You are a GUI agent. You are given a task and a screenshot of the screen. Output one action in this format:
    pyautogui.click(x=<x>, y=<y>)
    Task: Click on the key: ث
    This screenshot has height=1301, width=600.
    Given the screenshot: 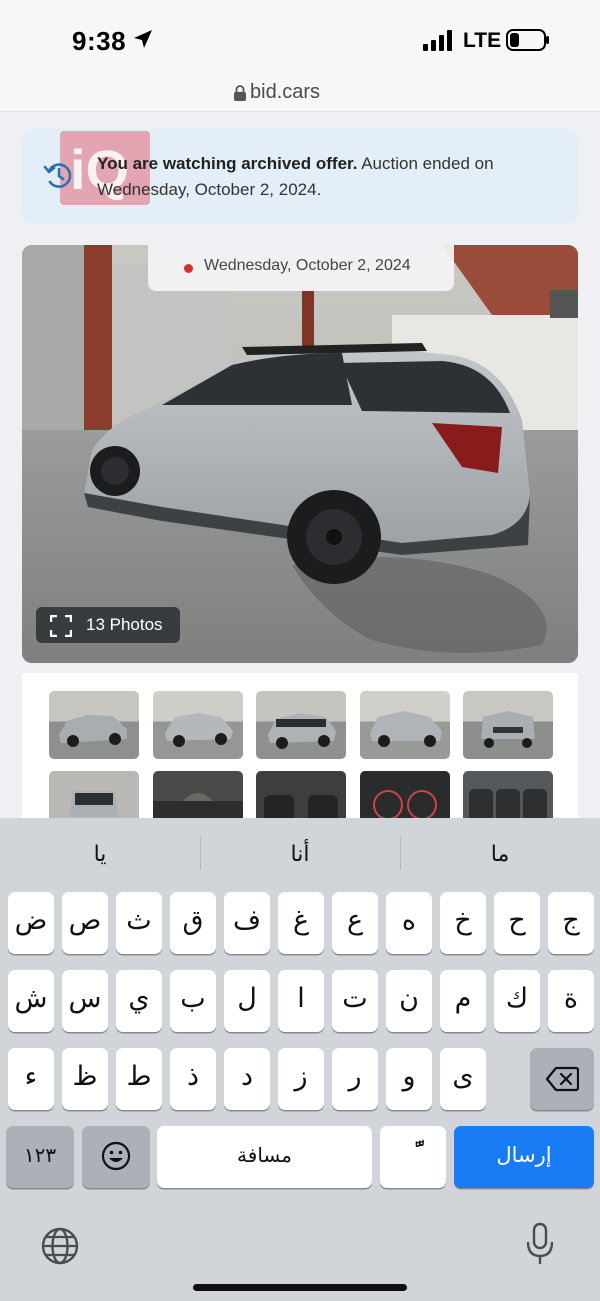 What is the action you would take?
    pyautogui.click(x=139, y=923)
    